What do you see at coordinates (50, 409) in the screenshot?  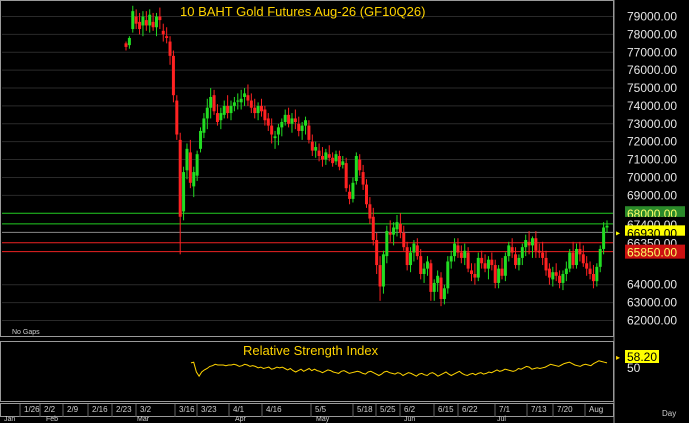 I see `x-tick-label: 2/2` at bounding box center [50, 409].